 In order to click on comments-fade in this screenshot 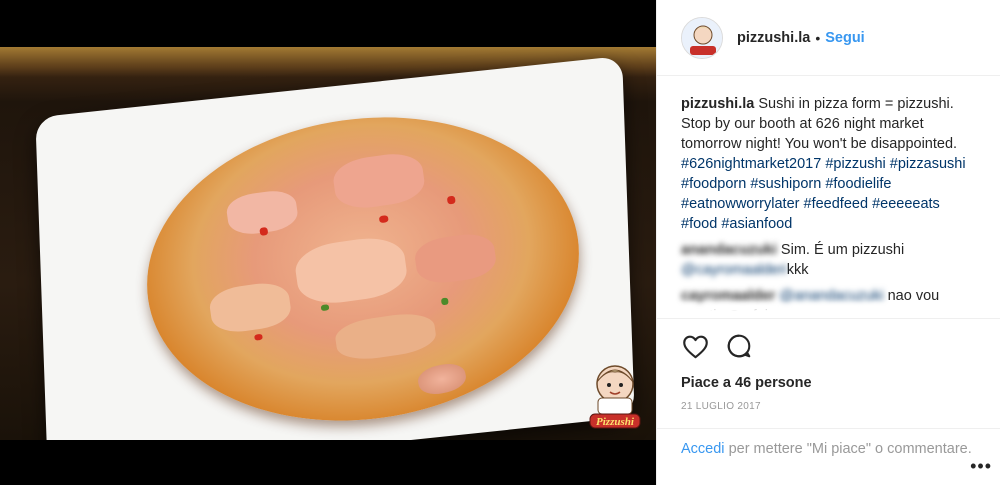, I will do `click(828, 306)`.